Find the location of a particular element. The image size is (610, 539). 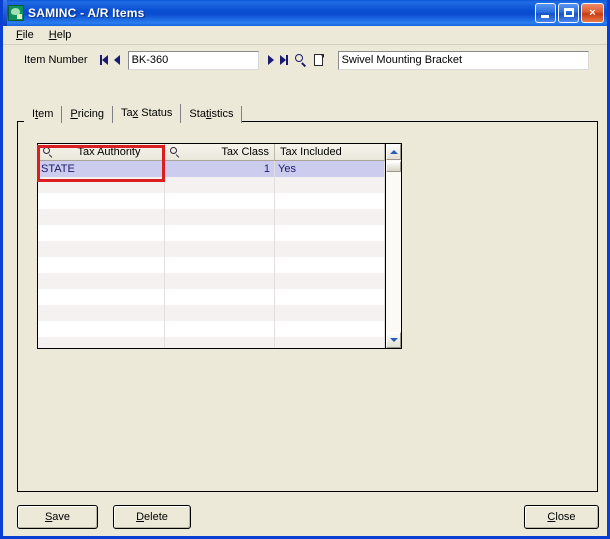

nav-previous-button is located at coordinates (117, 60).